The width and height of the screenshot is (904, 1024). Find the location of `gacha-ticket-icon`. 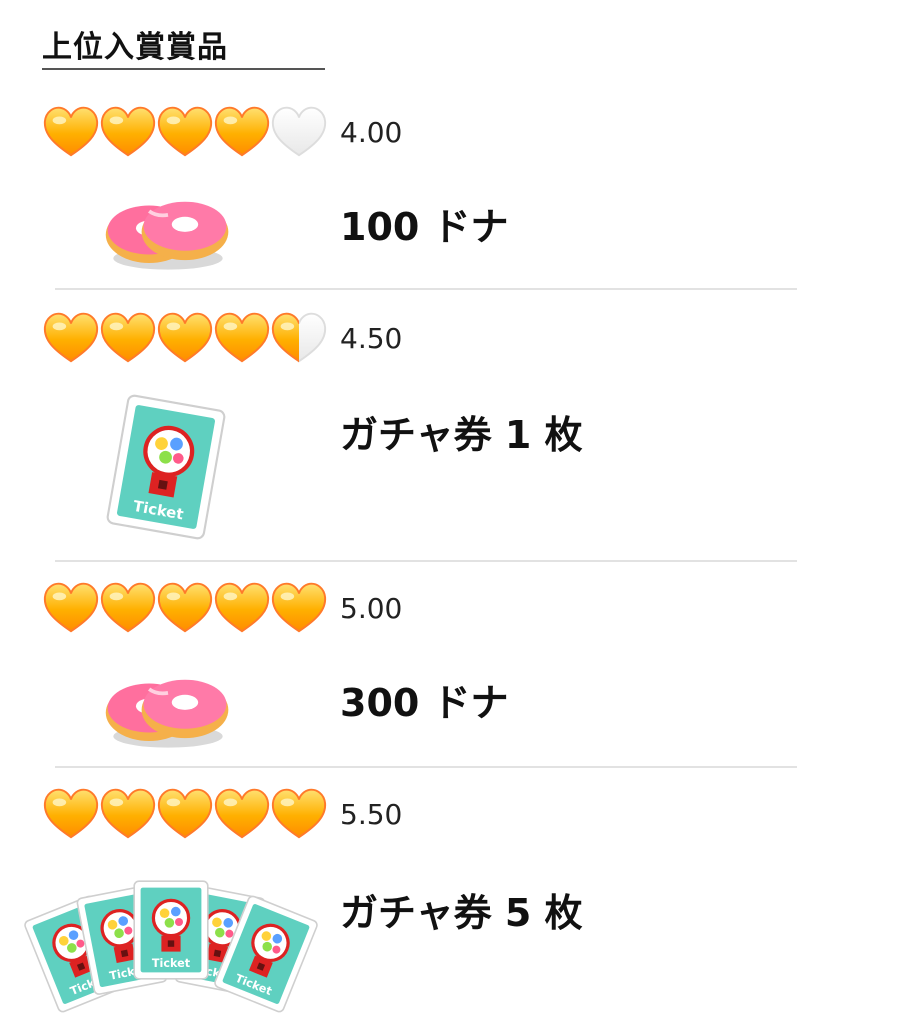

gacha-ticket-icon is located at coordinates (166, 467).